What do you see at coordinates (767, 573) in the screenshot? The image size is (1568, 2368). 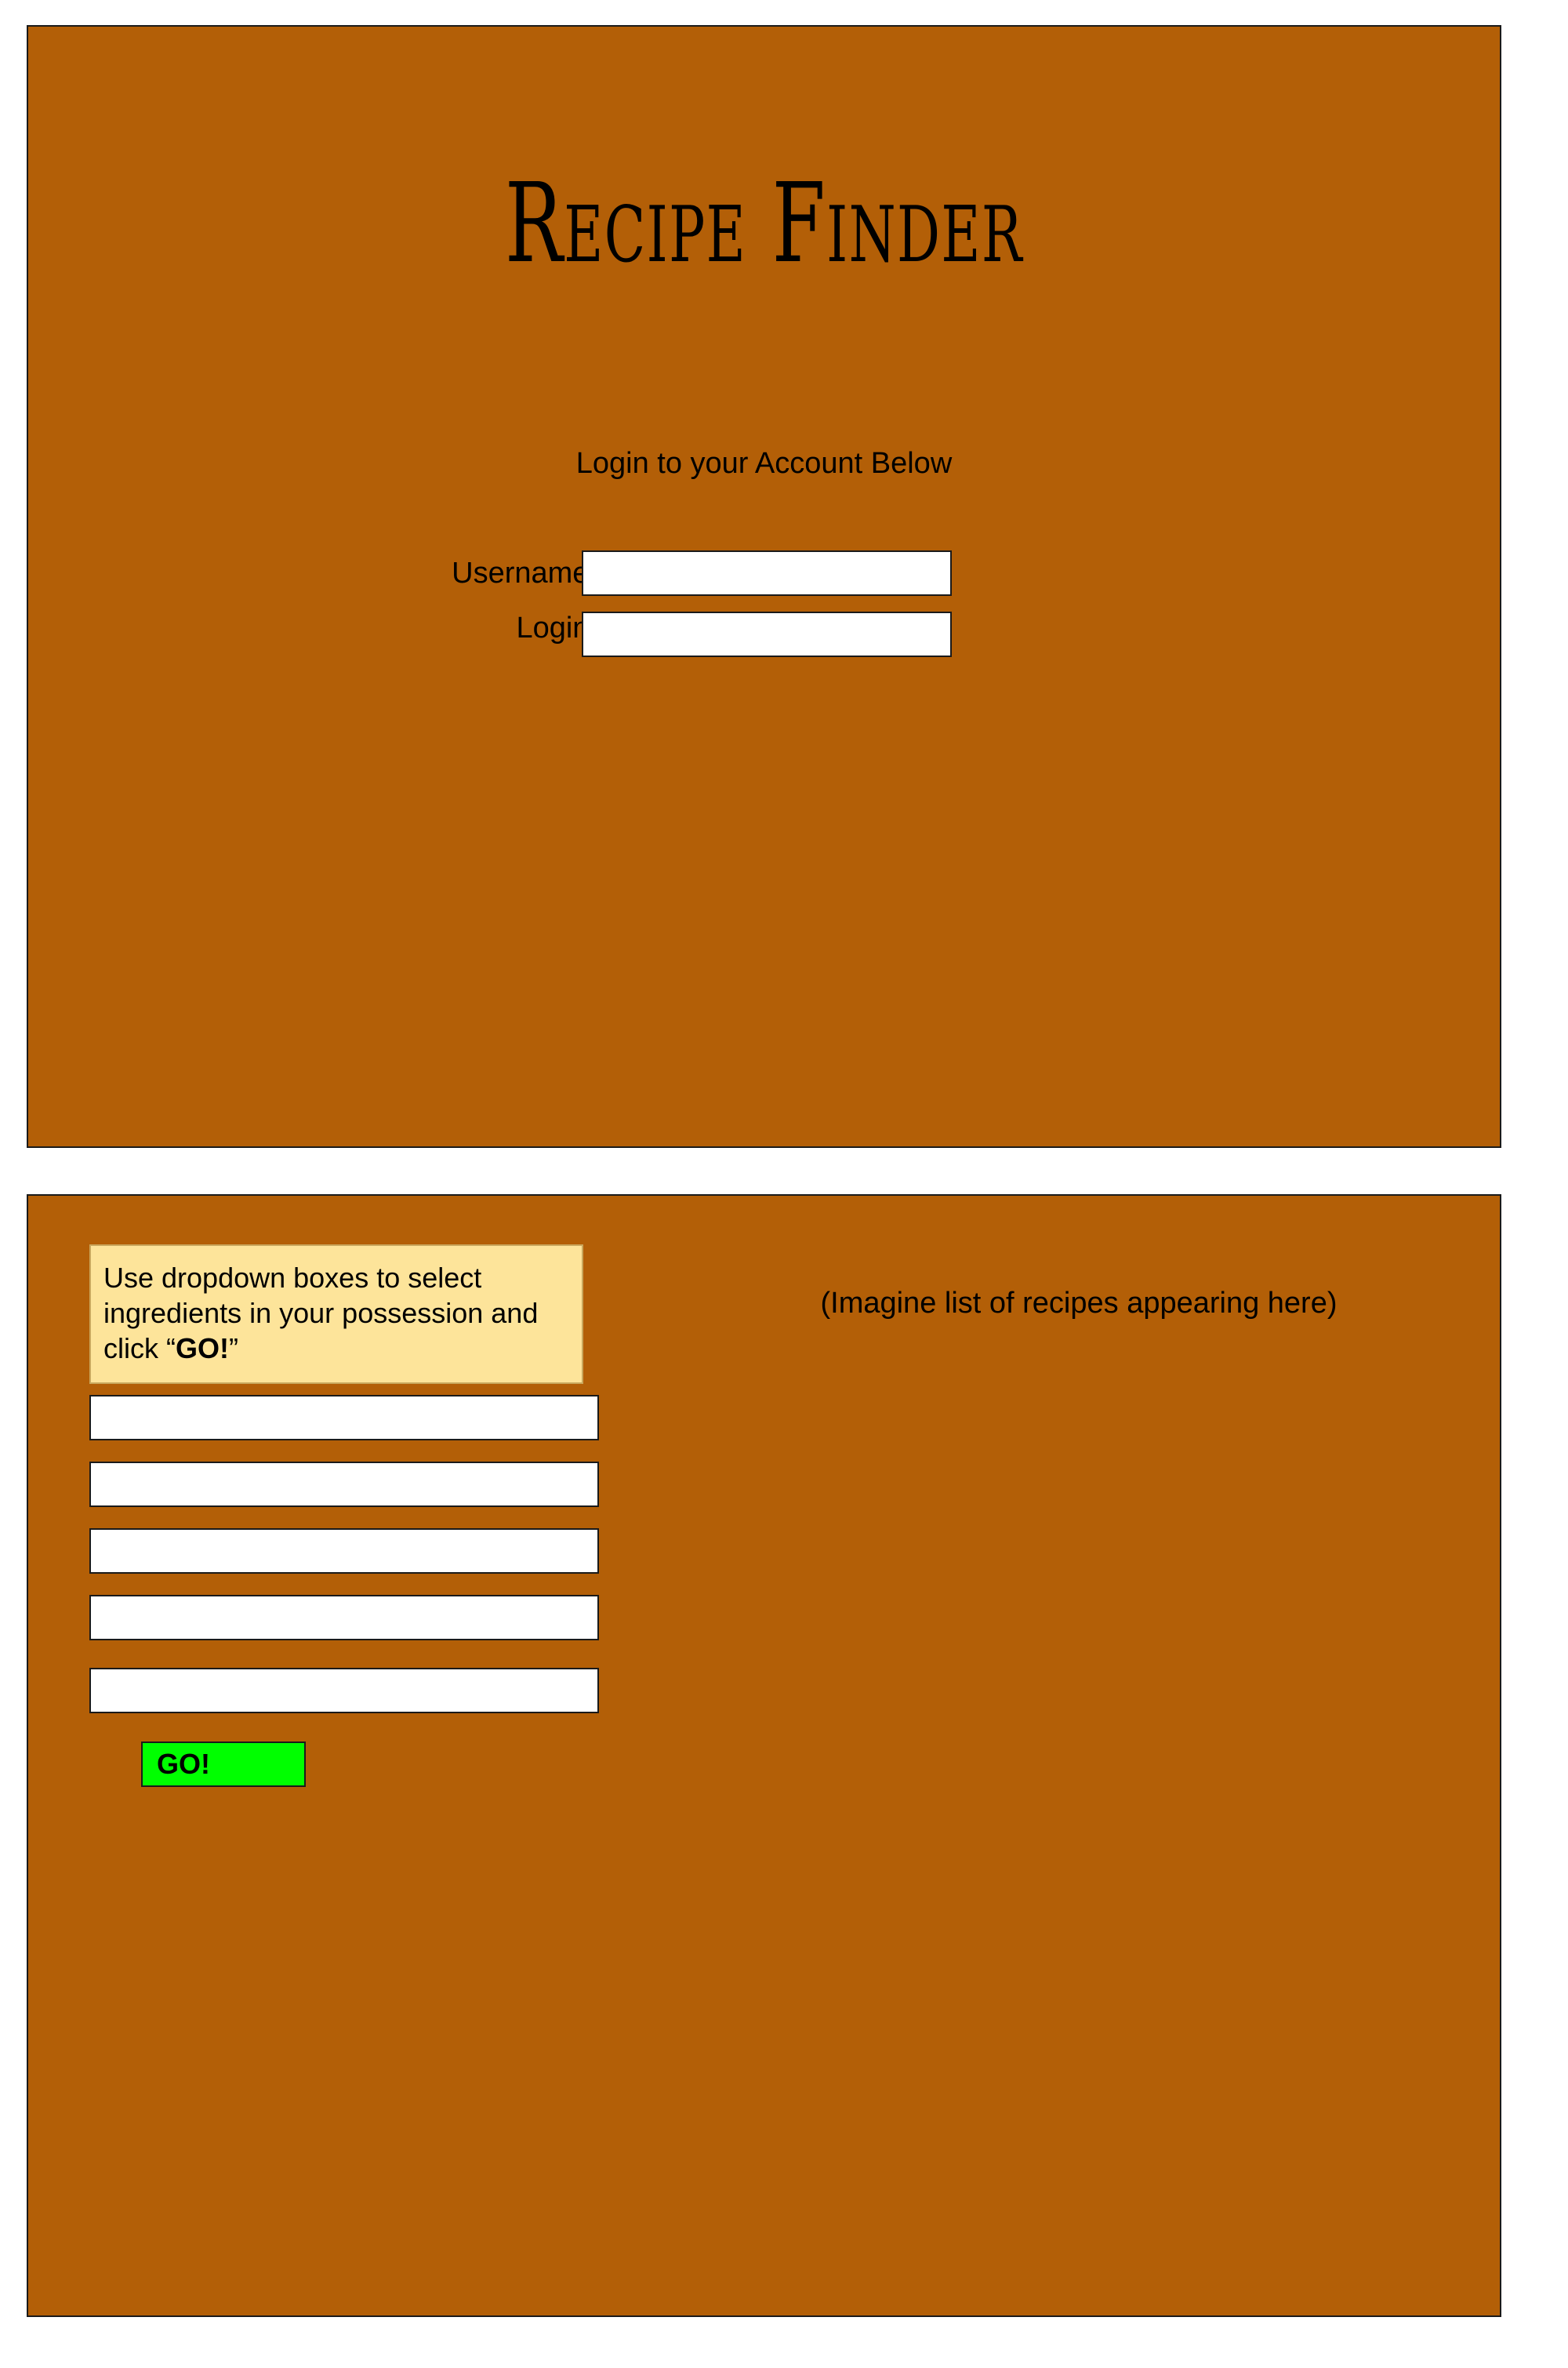 I see `username-input` at bounding box center [767, 573].